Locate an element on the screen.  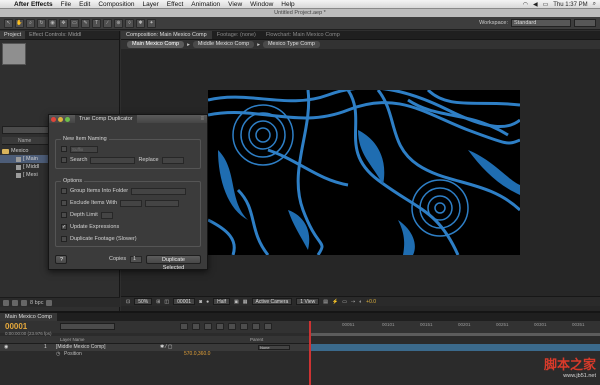
pan-behind-tool-icon: ✥ is located at coordinates (63, 23).